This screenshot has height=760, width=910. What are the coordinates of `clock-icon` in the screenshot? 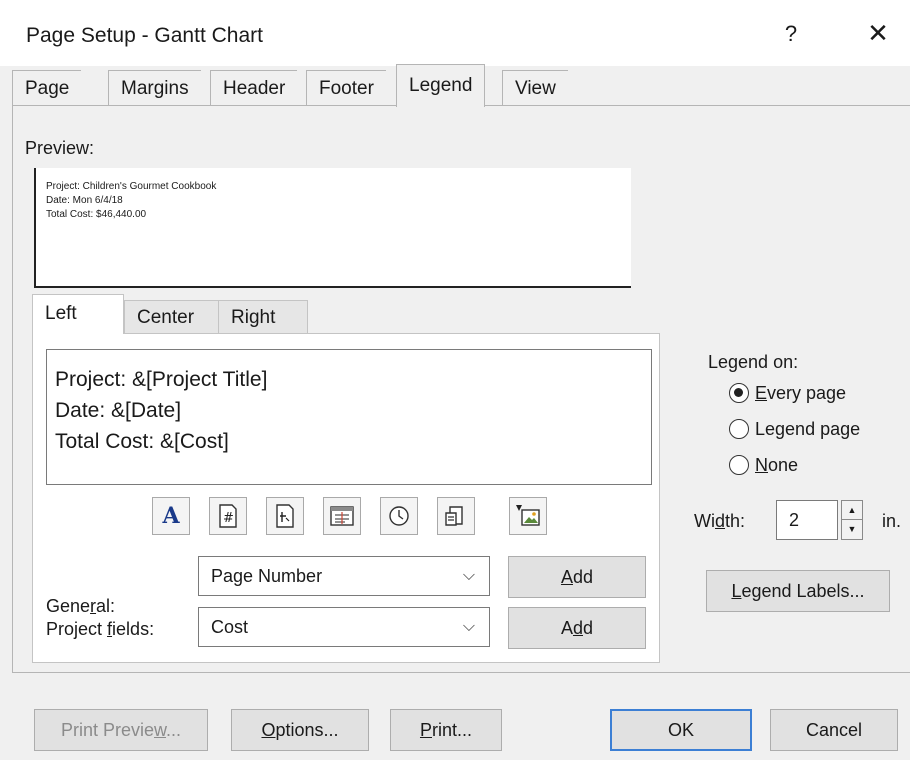 It's located at (399, 516).